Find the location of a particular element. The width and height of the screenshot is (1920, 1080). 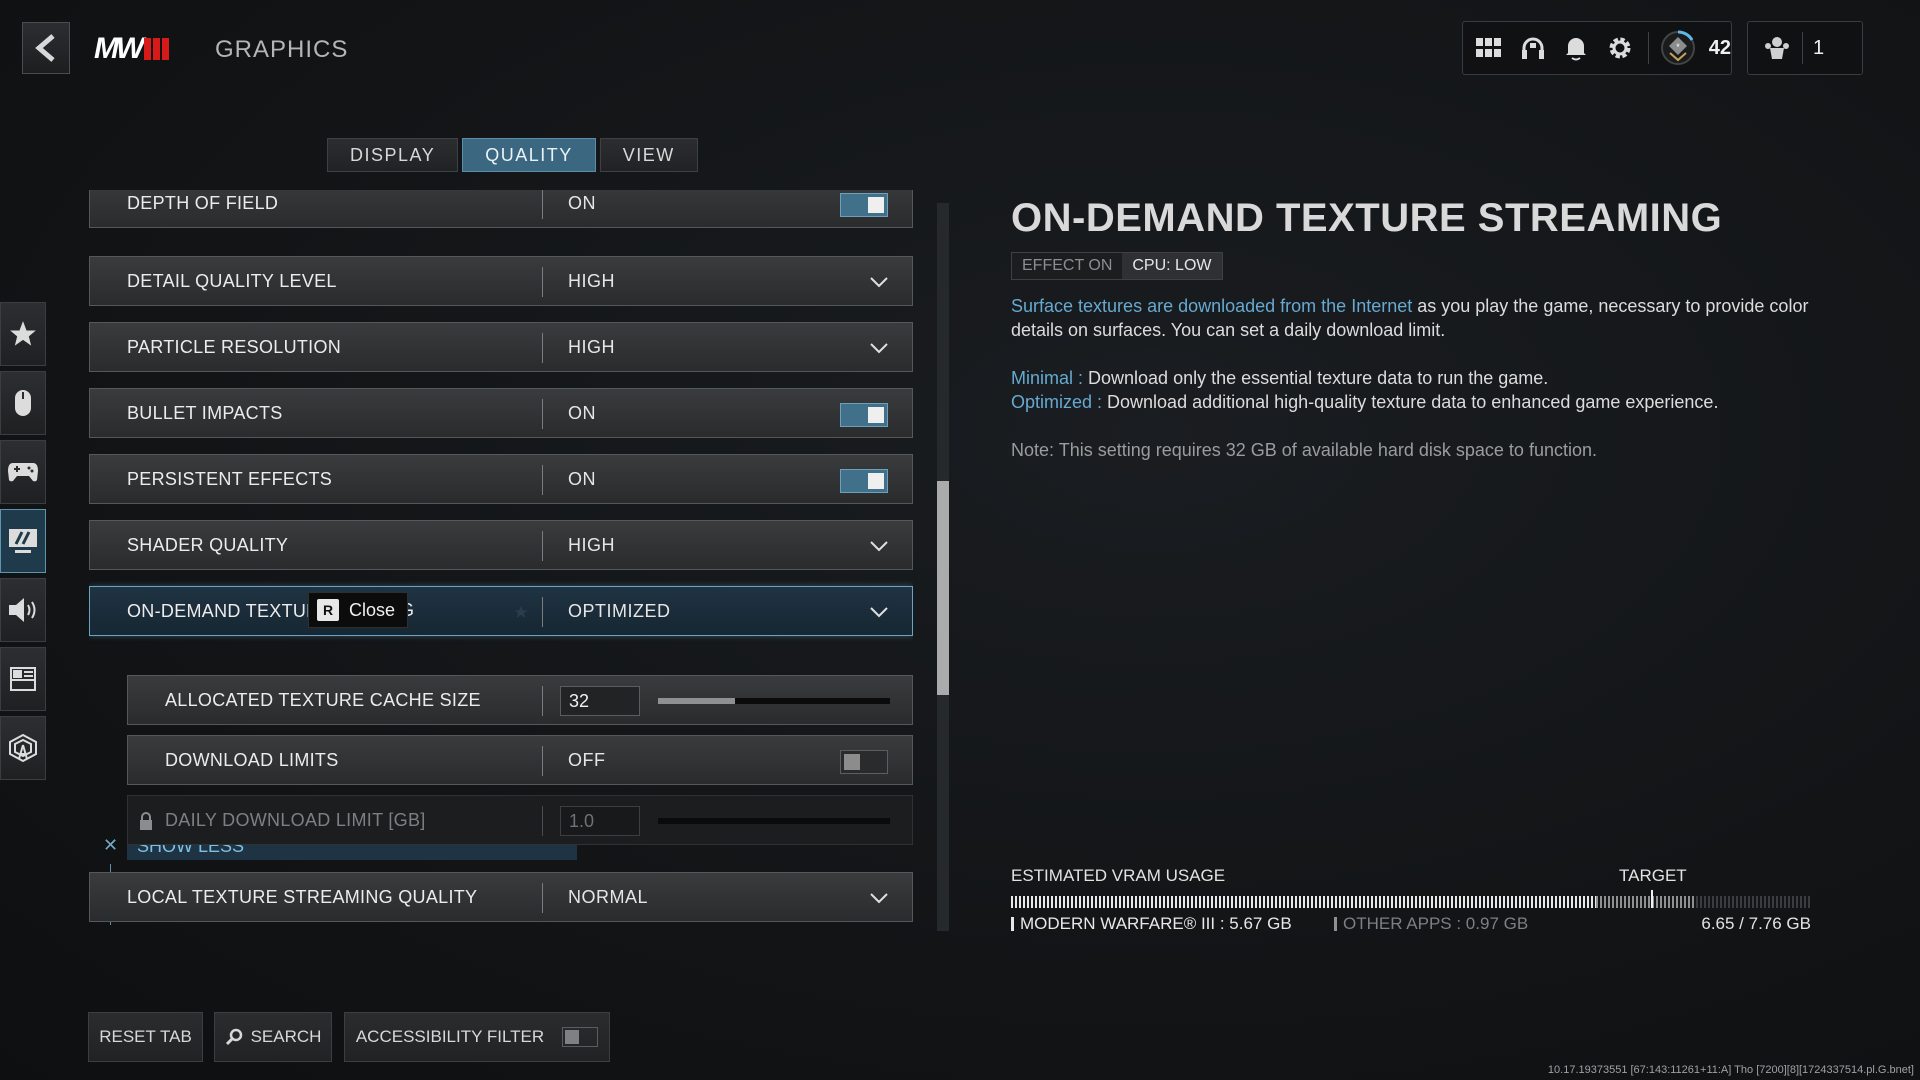

setting-label: BULLET IMPACTS is located at coordinates (205, 412).